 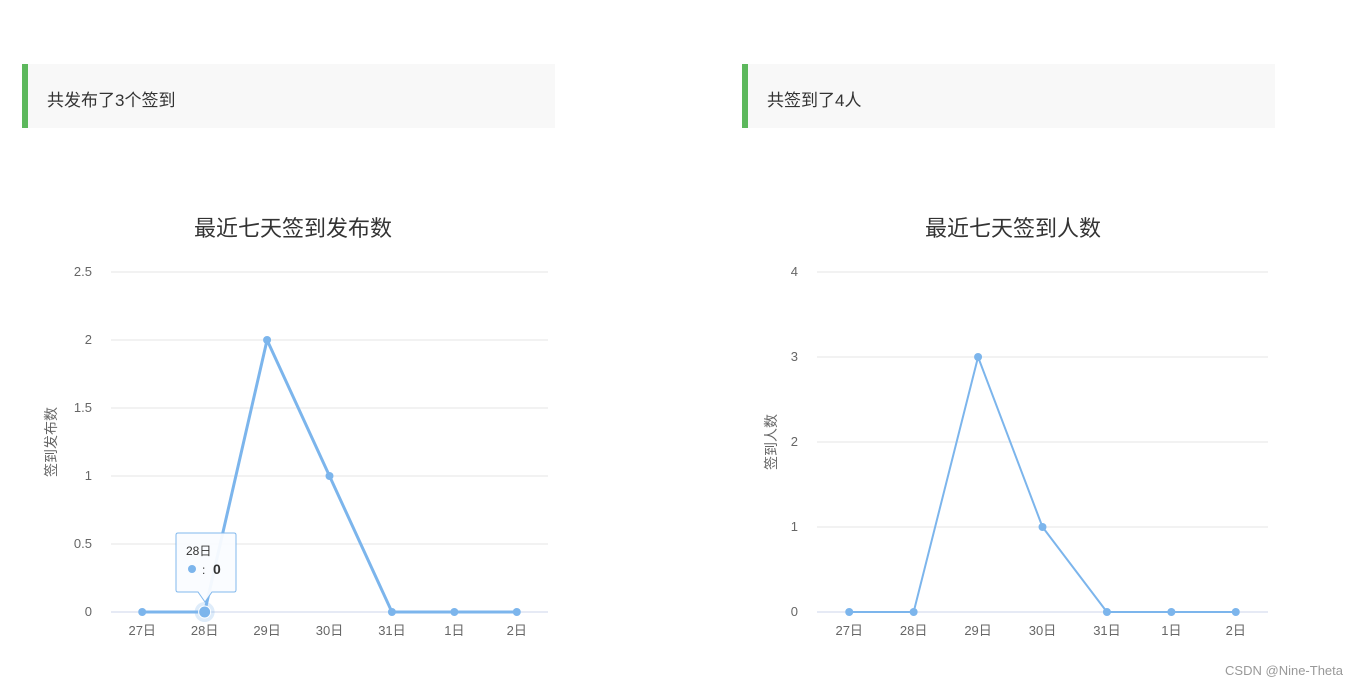 What do you see at coordinates (794, 356) in the screenshot?
I see `y-tick-label: 3` at bounding box center [794, 356].